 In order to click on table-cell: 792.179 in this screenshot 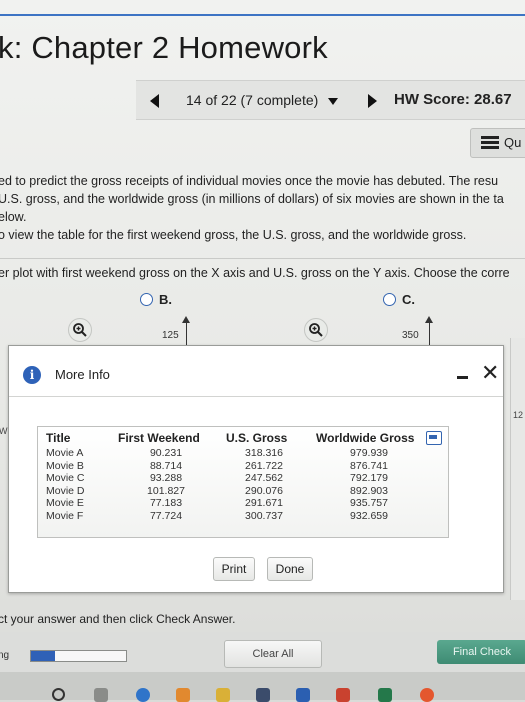, I will do `click(369, 478)`.